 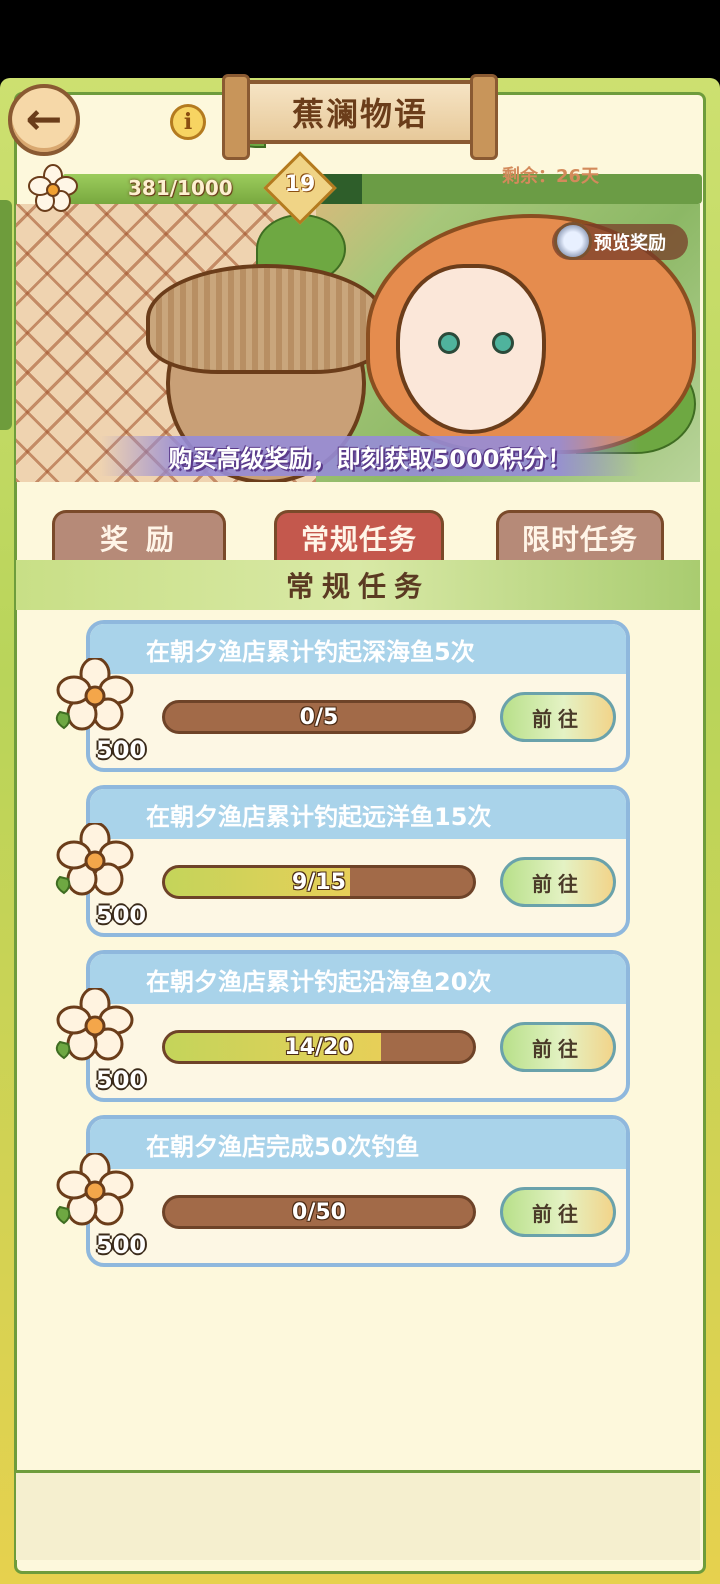 I want to click on straw-hat, so click(x=266, y=319).